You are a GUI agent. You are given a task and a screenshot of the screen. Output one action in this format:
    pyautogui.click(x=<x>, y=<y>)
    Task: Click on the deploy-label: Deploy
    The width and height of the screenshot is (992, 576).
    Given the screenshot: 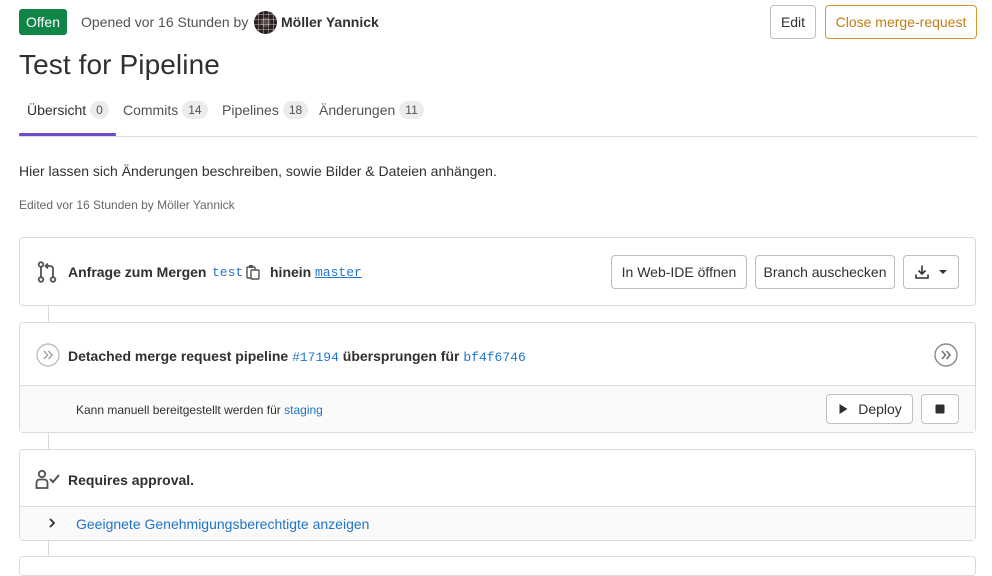 What is the action you would take?
    pyautogui.click(x=880, y=409)
    